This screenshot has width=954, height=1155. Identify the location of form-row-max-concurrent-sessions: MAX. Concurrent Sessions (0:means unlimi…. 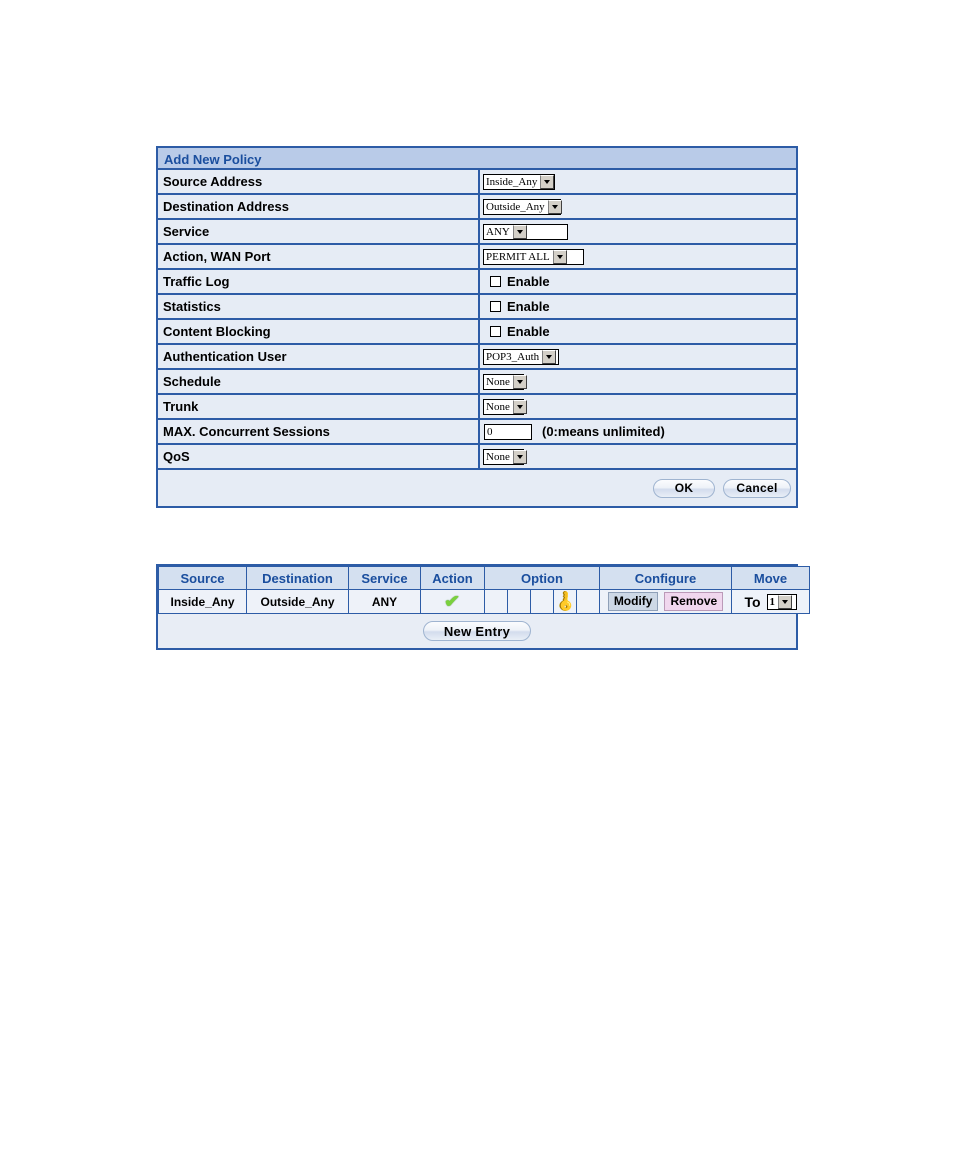
(477, 432).